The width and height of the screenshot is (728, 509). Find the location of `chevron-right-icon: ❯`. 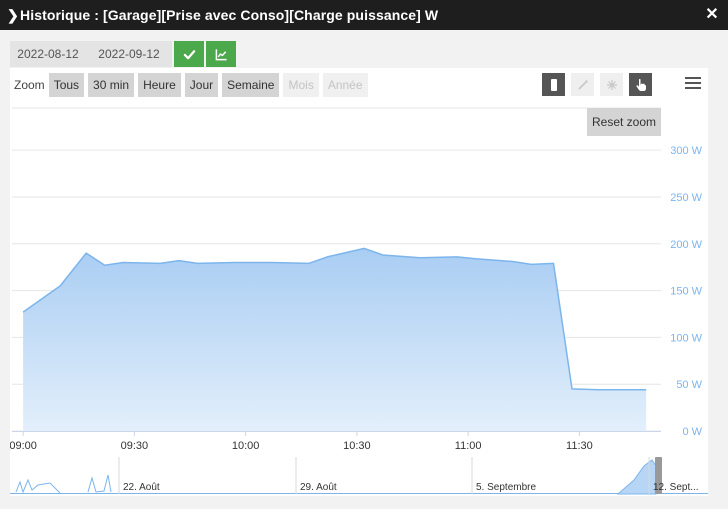

chevron-right-icon: ❯ is located at coordinates (13, 14).